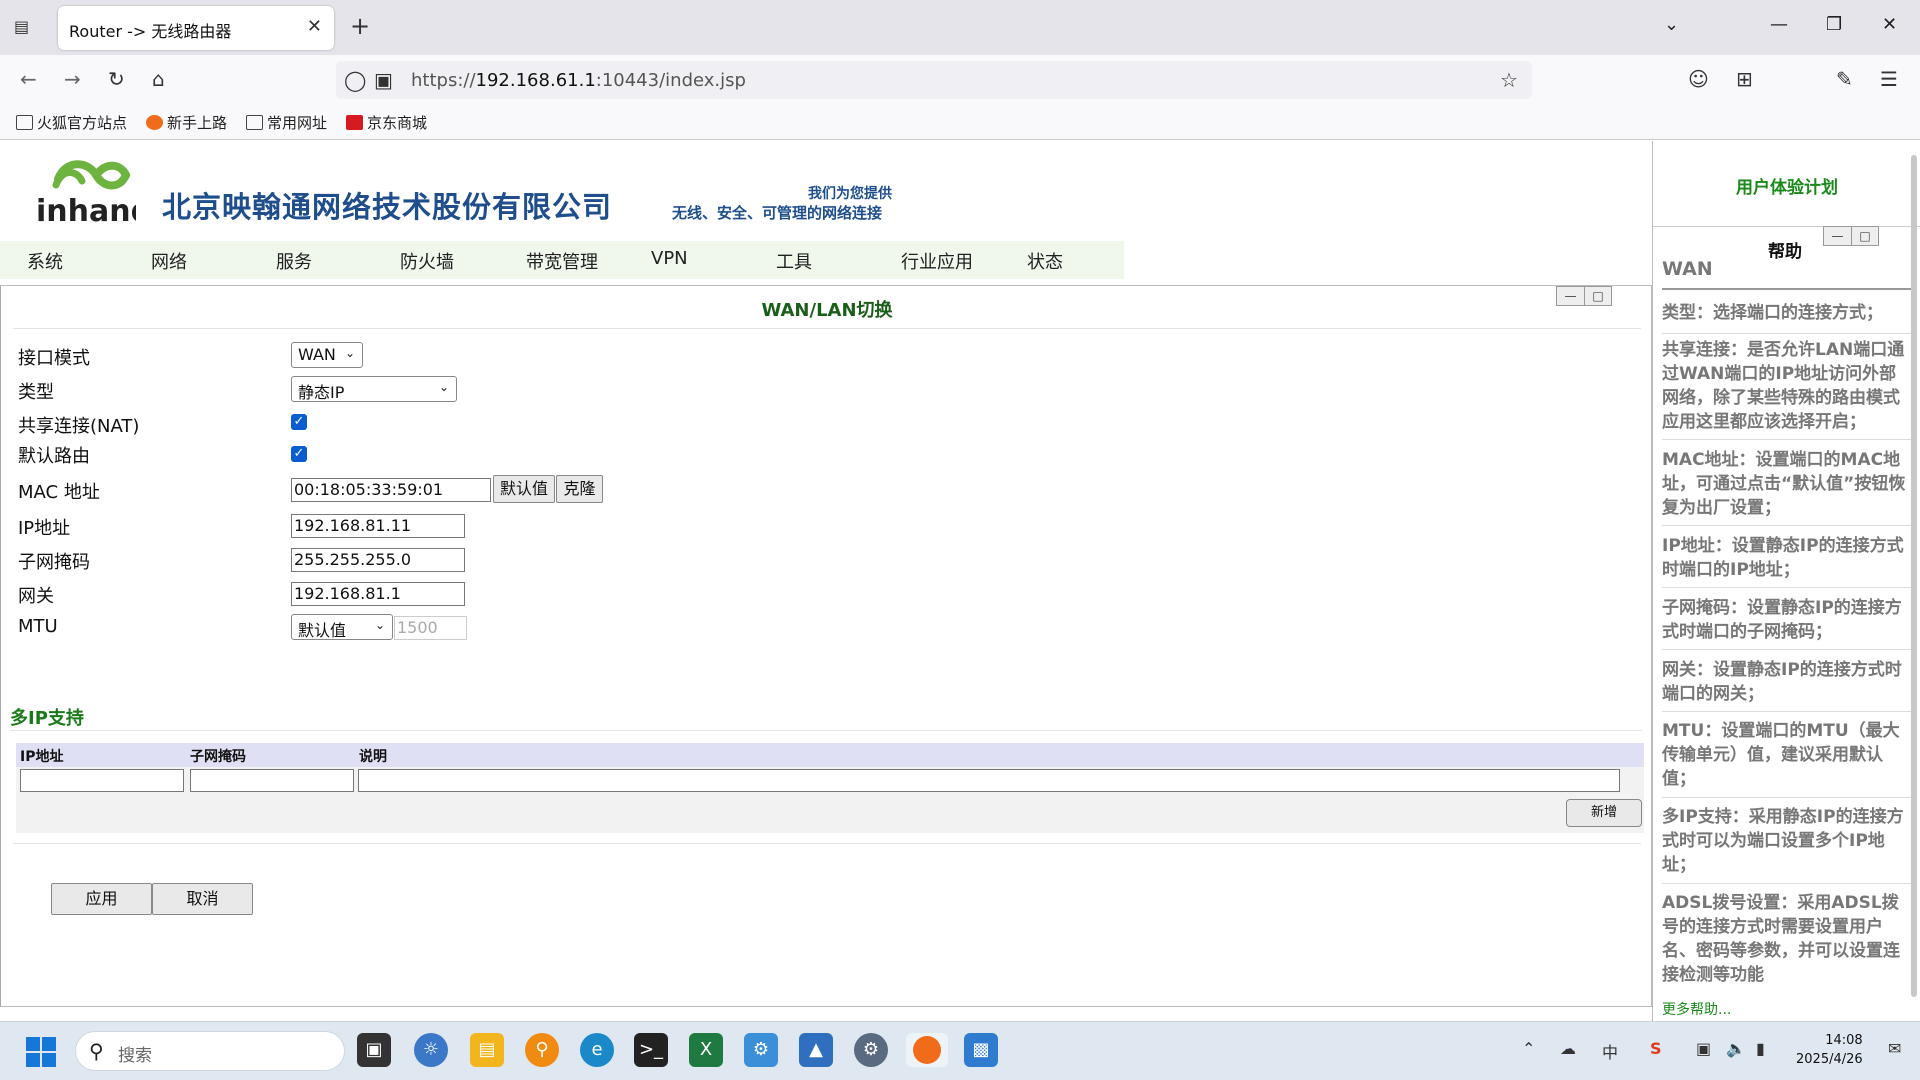 The width and height of the screenshot is (1920, 1080). I want to click on excel-icon: X, so click(706, 1050).